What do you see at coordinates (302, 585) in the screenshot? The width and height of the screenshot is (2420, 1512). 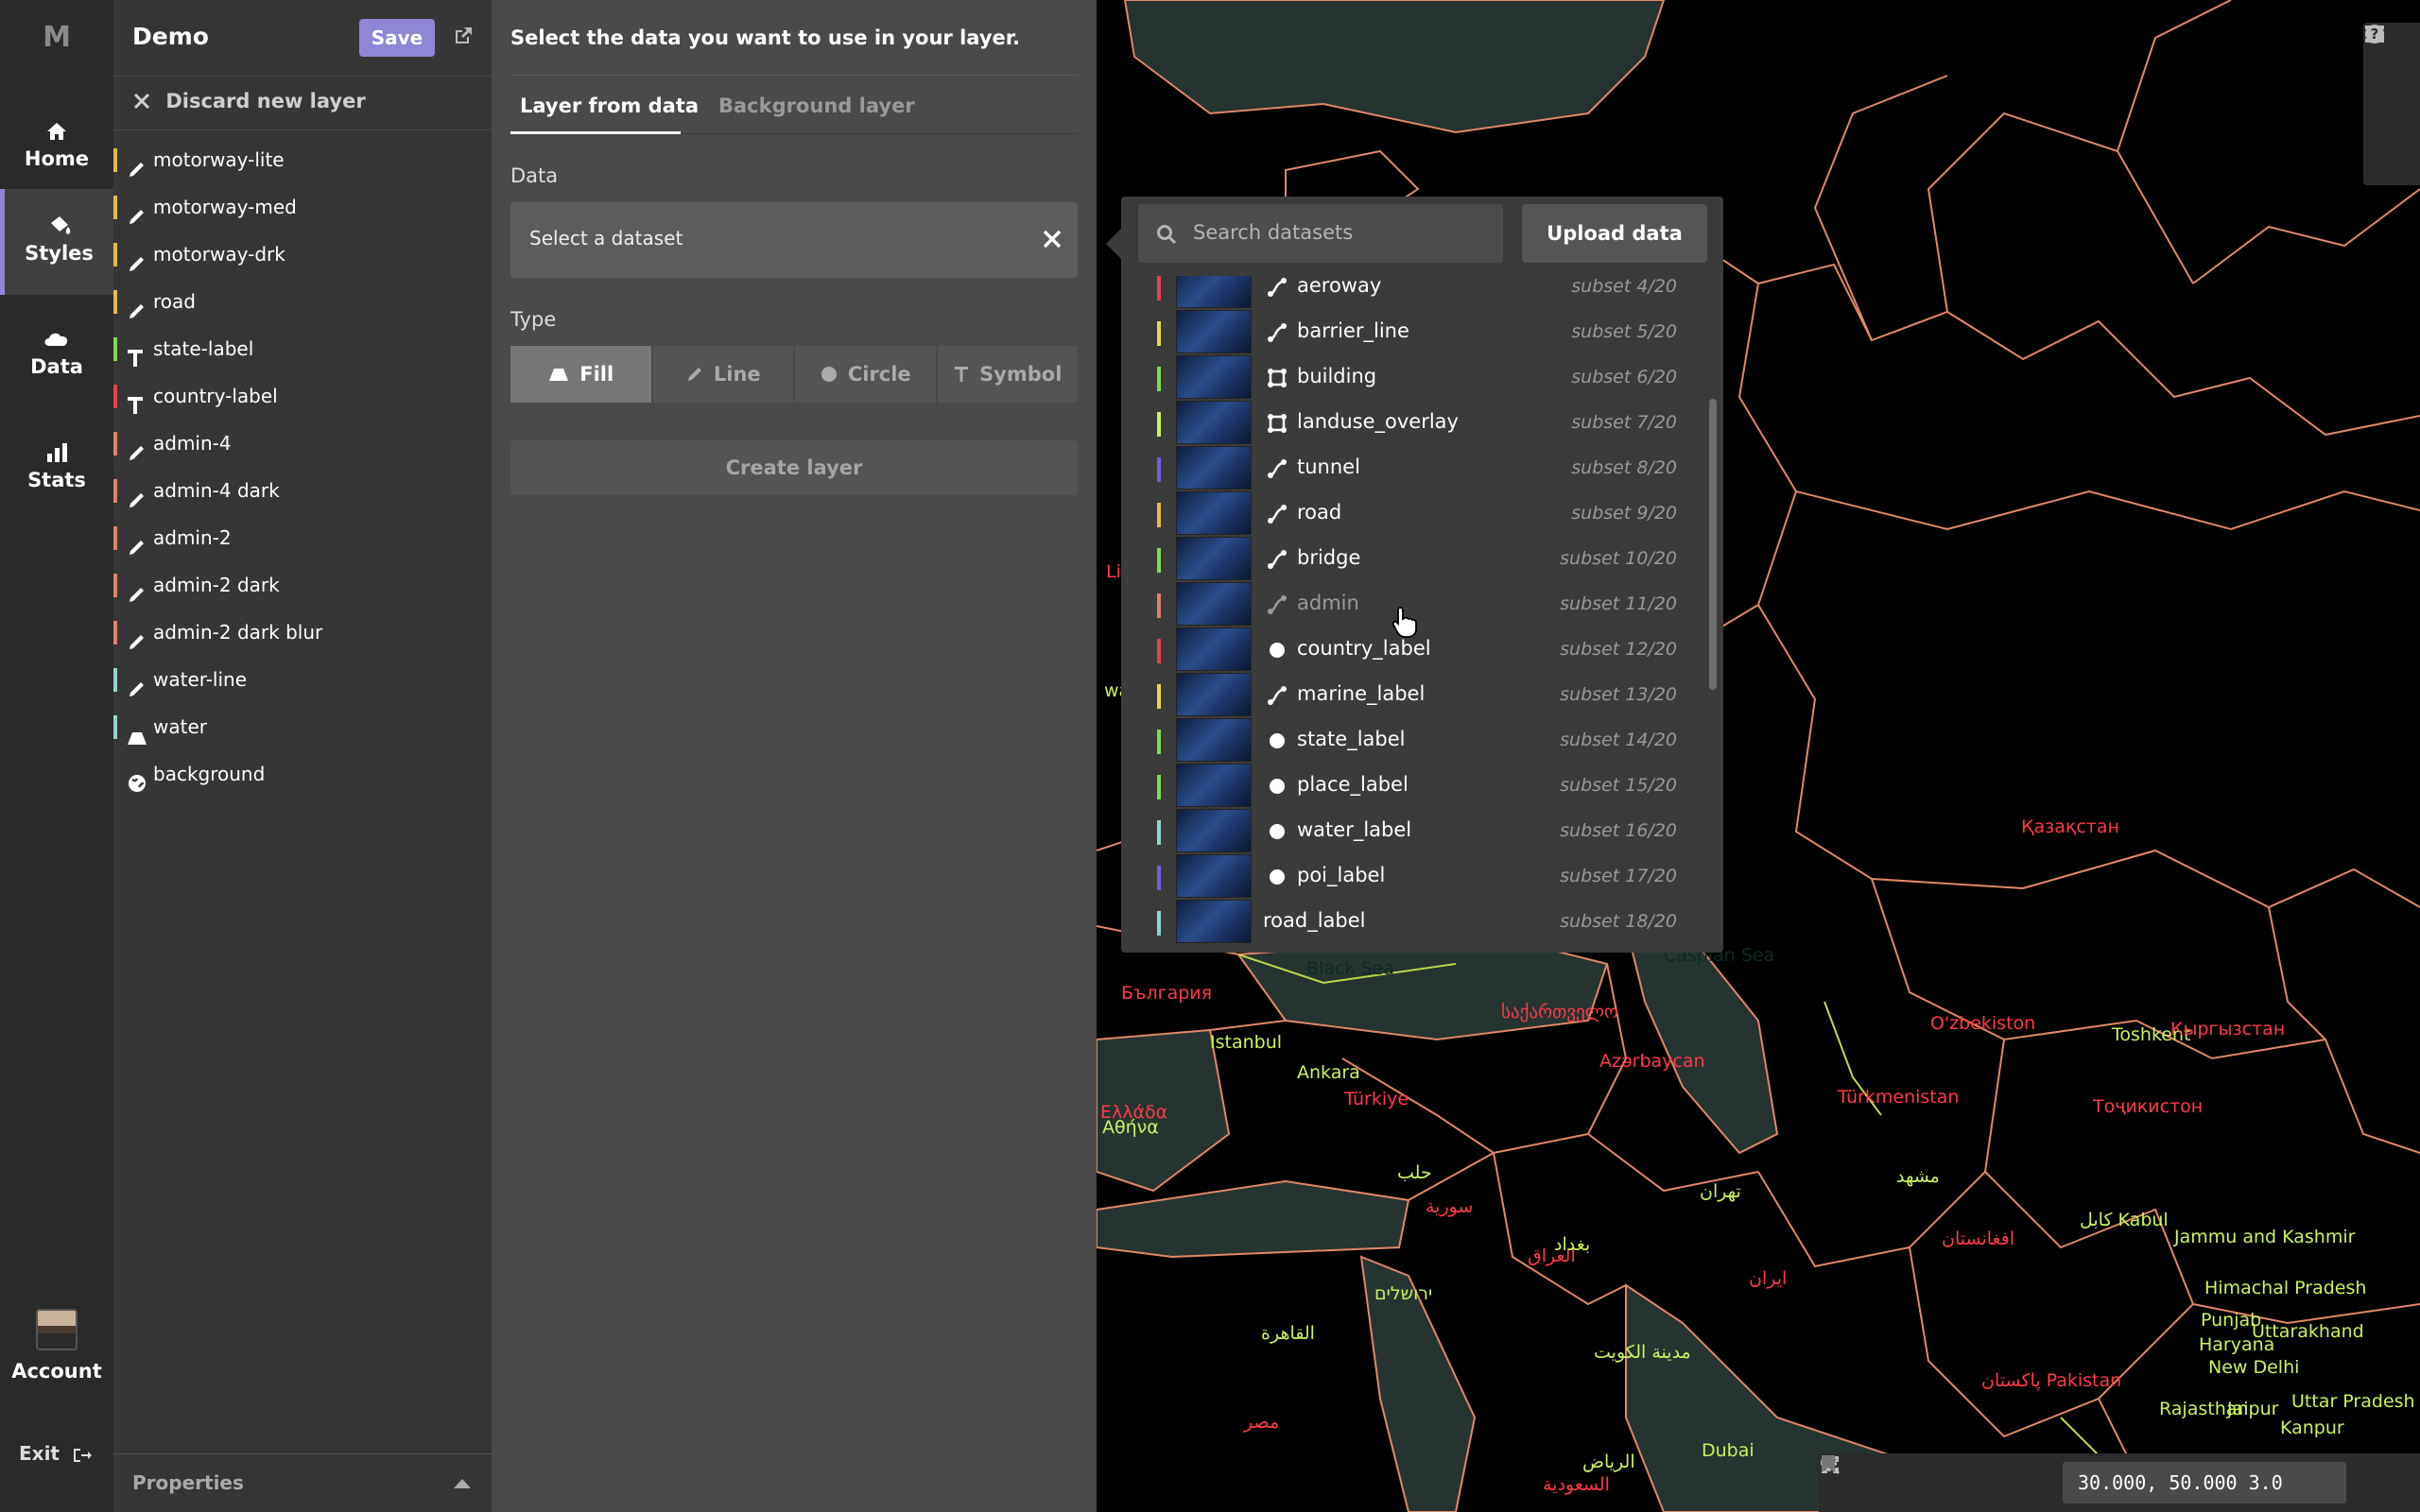 I see `layer-item: admin-2 dark` at bounding box center [302, 585].